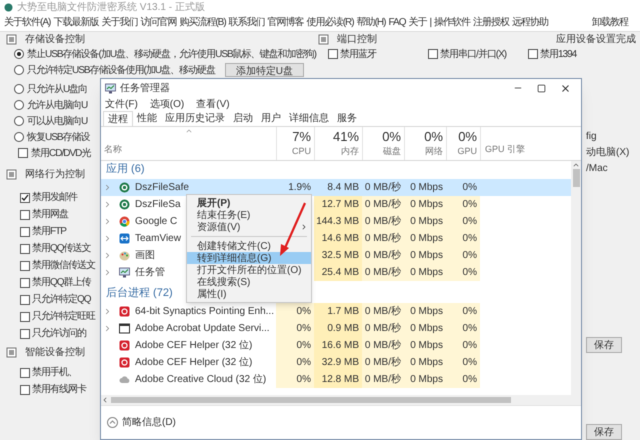 Image resolution: width=640 pixels, height=440 pixels. I want to click on app-logo-icon, so click(8, 7).